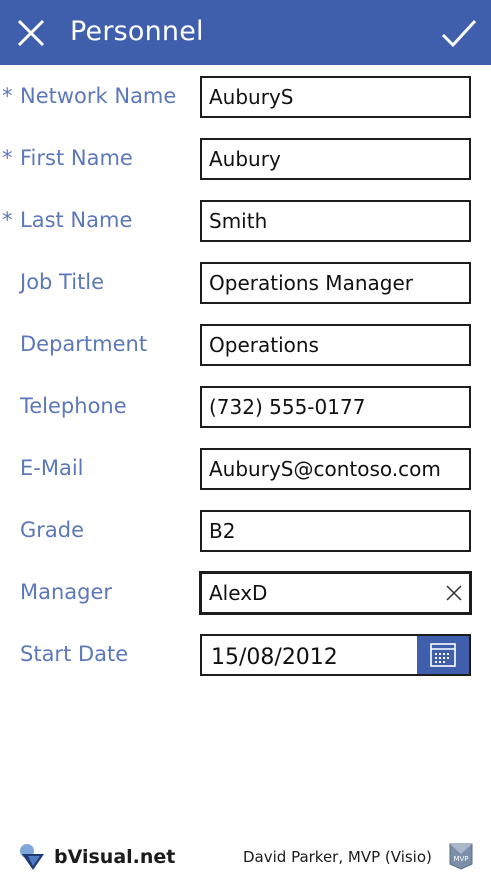 The width and height of the screenshot is (491, 874). I want to click on footer-brand: bVisual.net, so click(115, 857).